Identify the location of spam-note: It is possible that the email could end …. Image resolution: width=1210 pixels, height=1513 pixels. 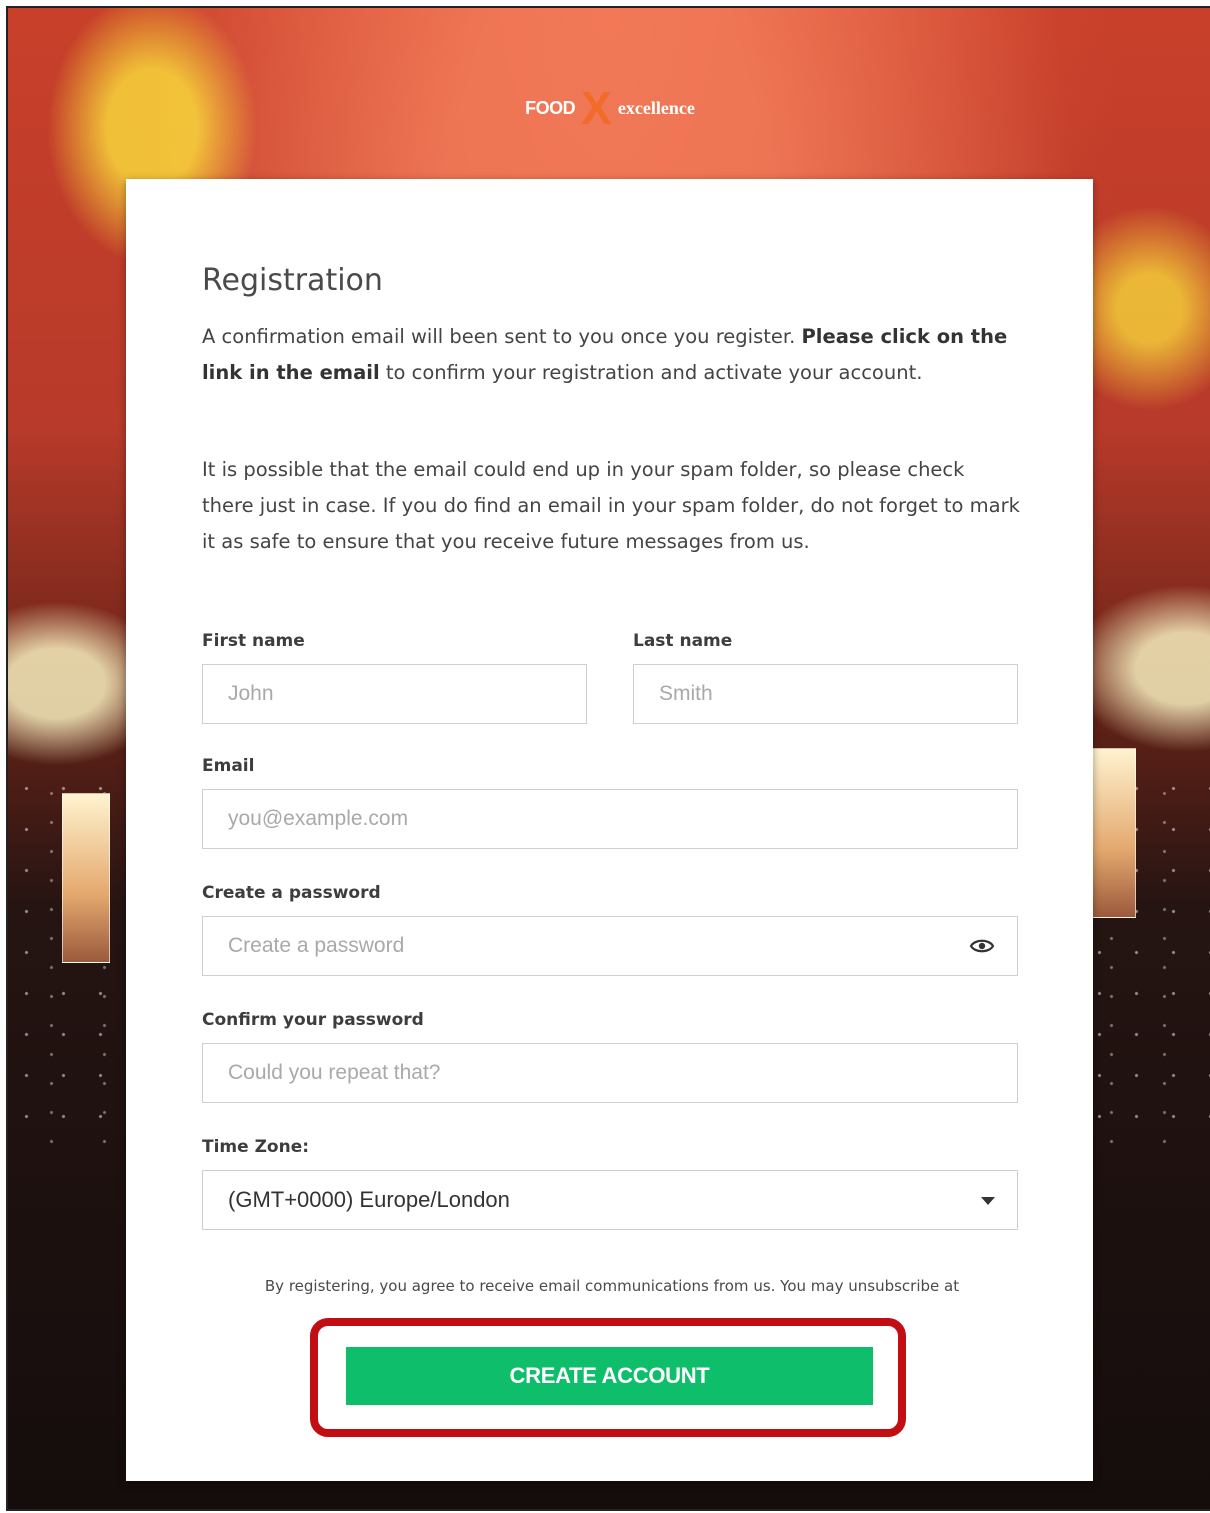
(611, 505).